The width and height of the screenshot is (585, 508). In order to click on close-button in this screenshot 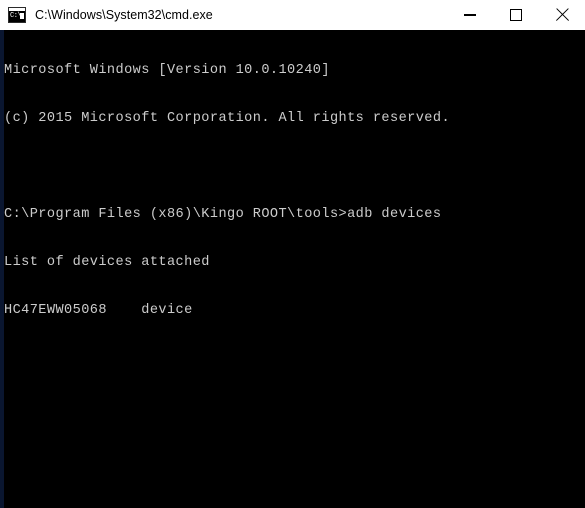, I will do `click(562, 15)`.